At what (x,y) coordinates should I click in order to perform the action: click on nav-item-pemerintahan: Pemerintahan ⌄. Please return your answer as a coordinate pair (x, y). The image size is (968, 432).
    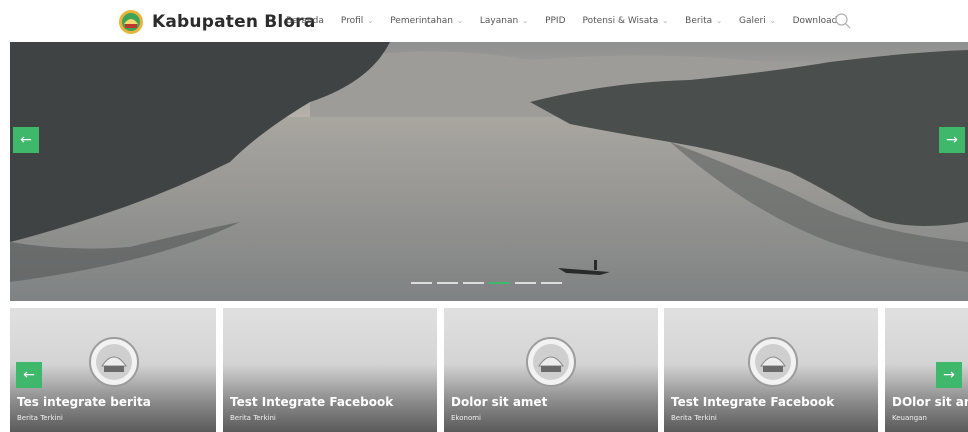
    Looking at the image, I should click on (426, 21).